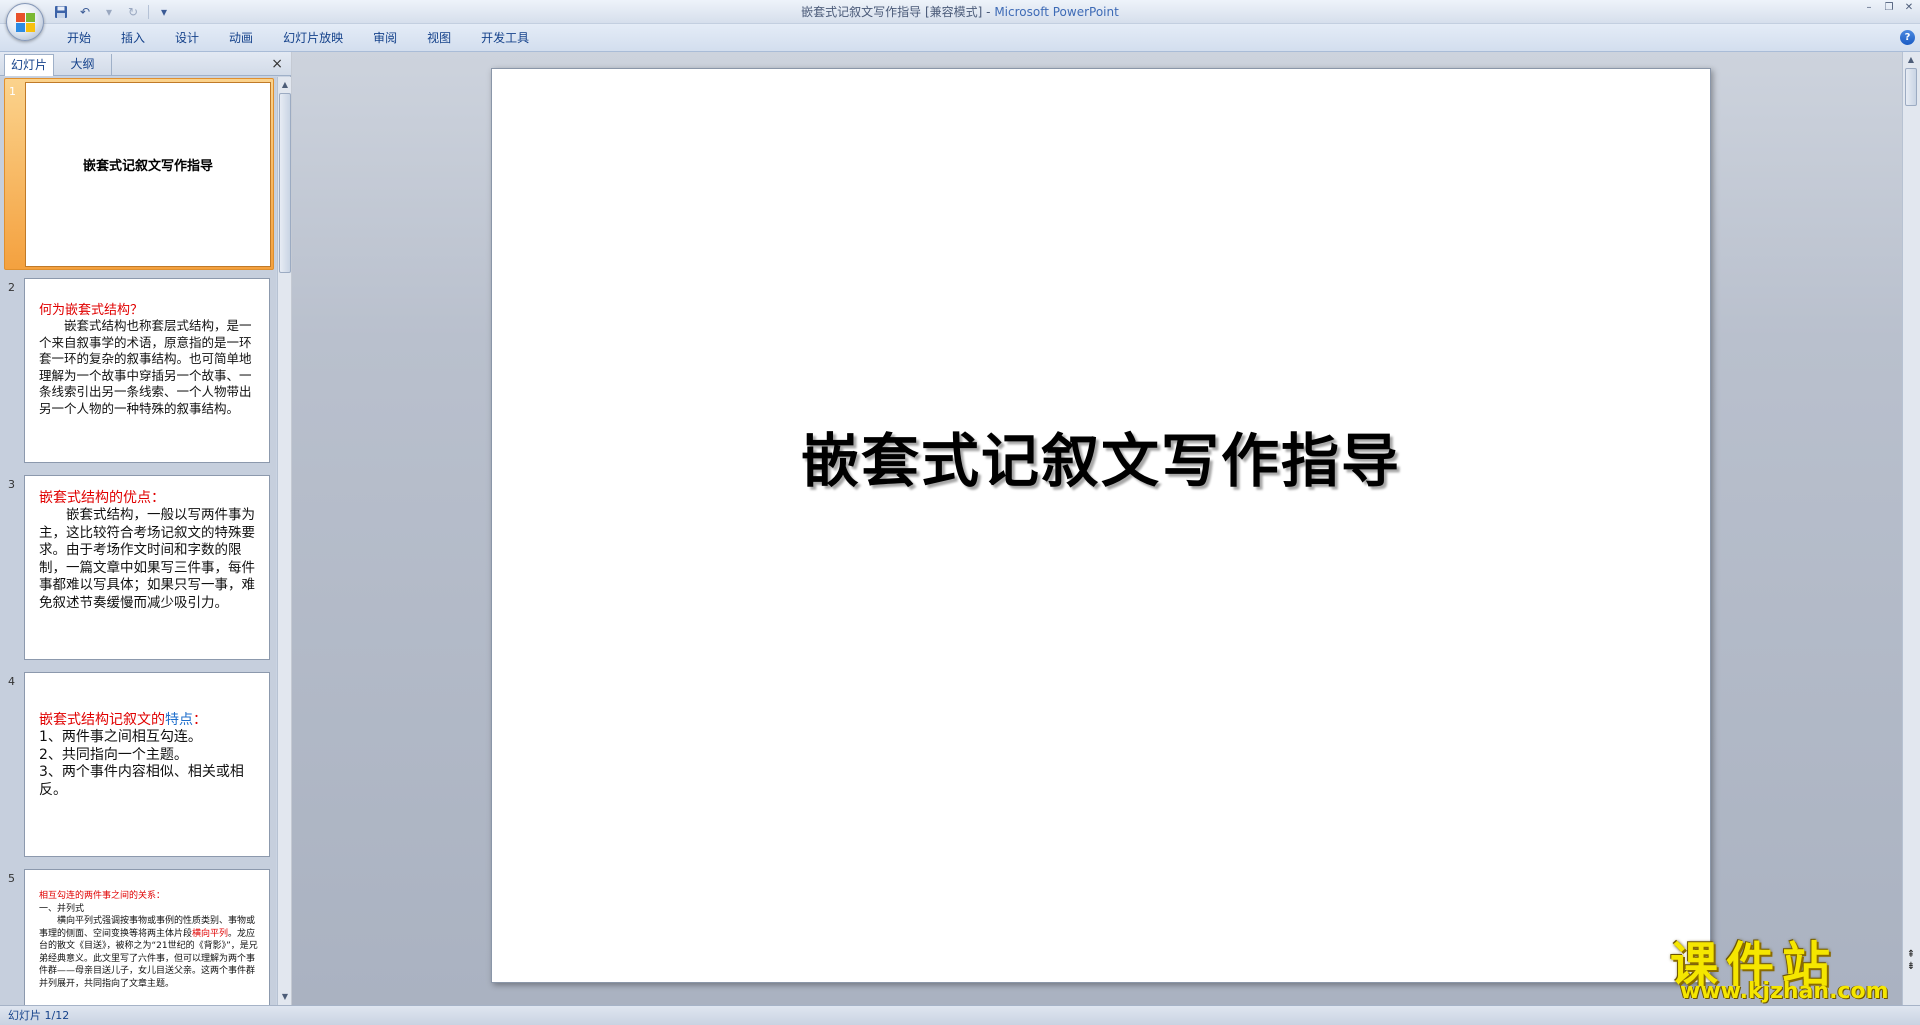 Image resolution: width=1920 pixels, height=1025 pixels. I want to click on tab-view: 视图, so click(439, 38).